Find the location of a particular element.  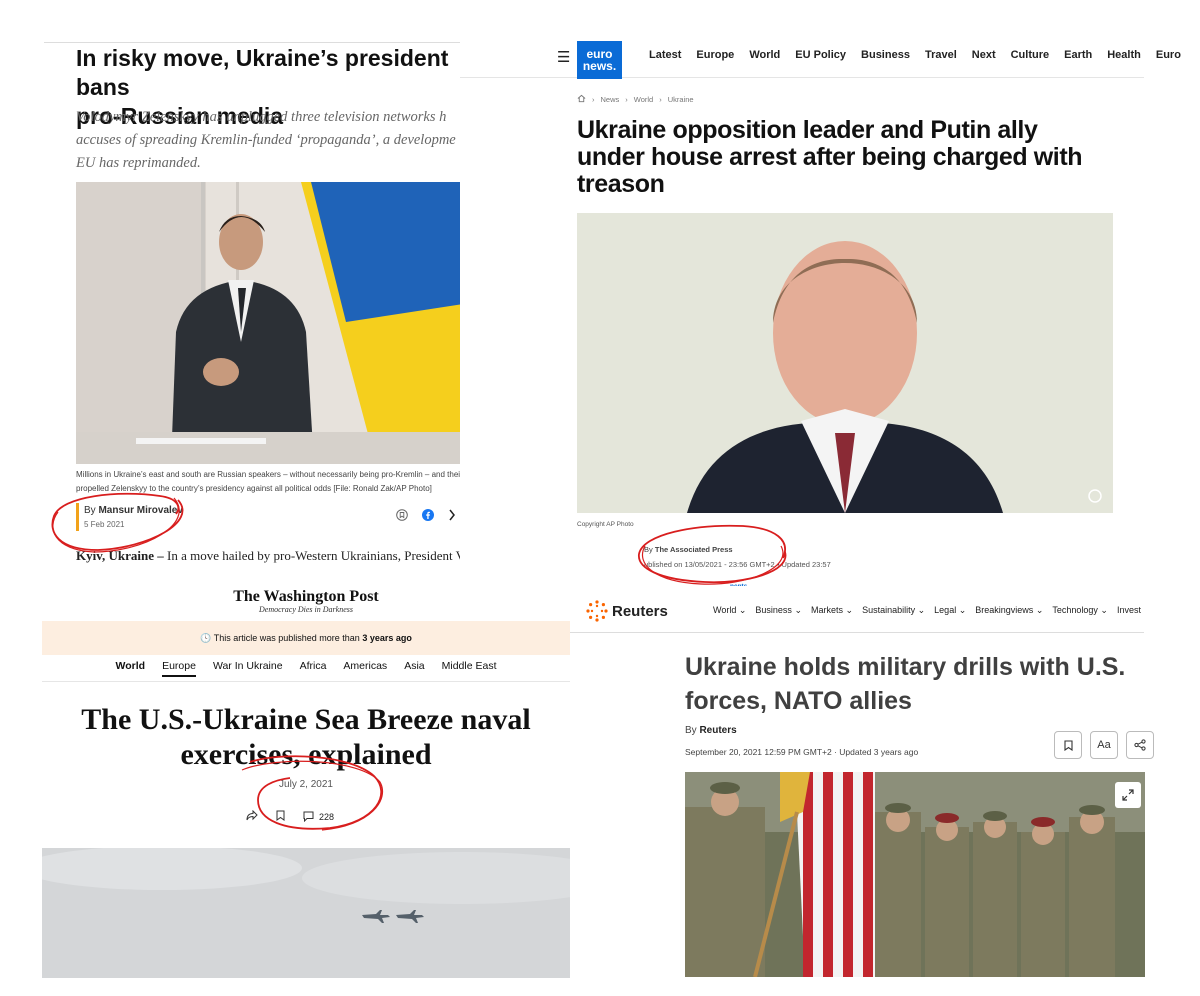

nav-item-business: Business ⌄ is located at coordinates (778, 610).